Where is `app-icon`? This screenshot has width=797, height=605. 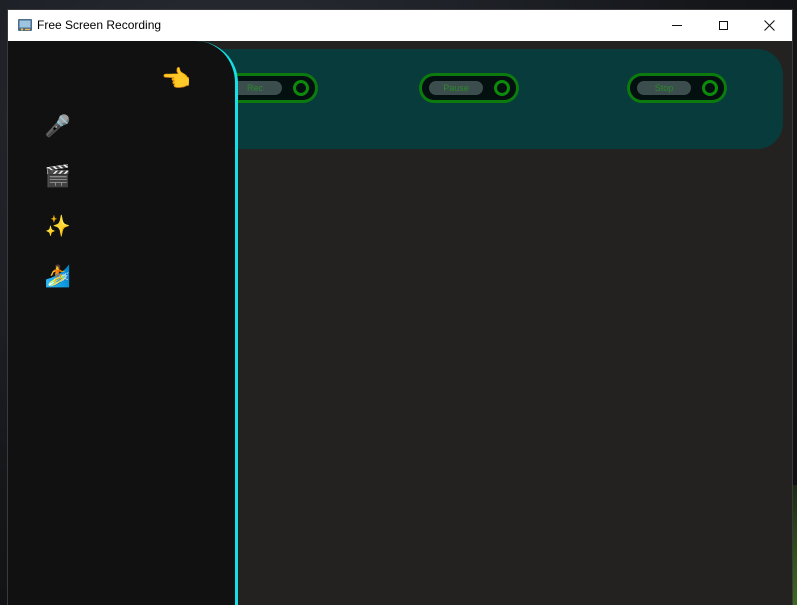 app-icon is located at coordinates (25, 25).